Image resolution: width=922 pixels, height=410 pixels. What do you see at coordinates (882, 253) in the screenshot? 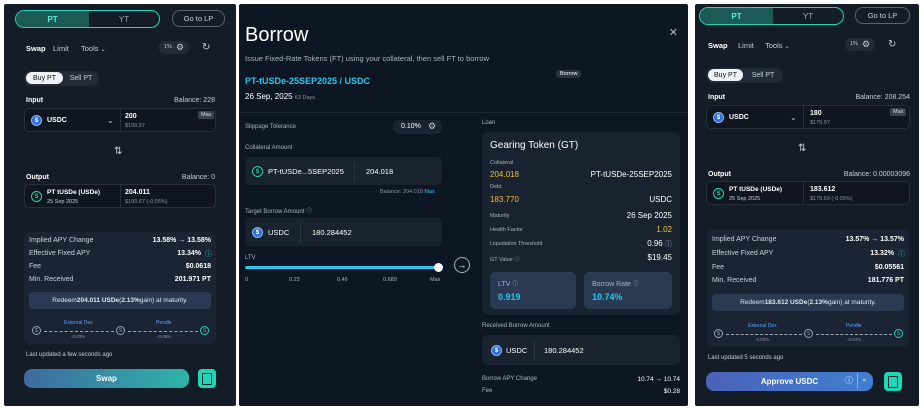
I see `stat-value: 13.32%` at bounding box center [882, 253].